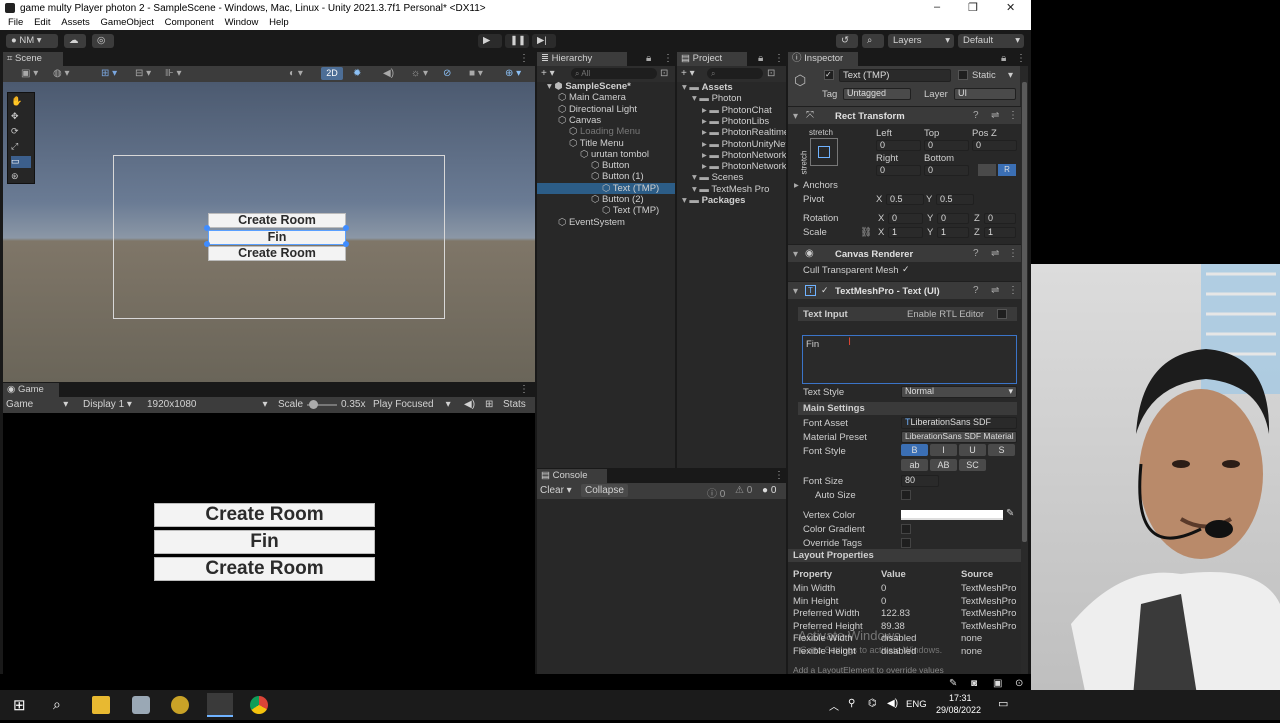 The image size is (1280, 723). Describe the element at coordinates (517, 41) in the screenshot. I see `pause-button: ❚❚` at that location.